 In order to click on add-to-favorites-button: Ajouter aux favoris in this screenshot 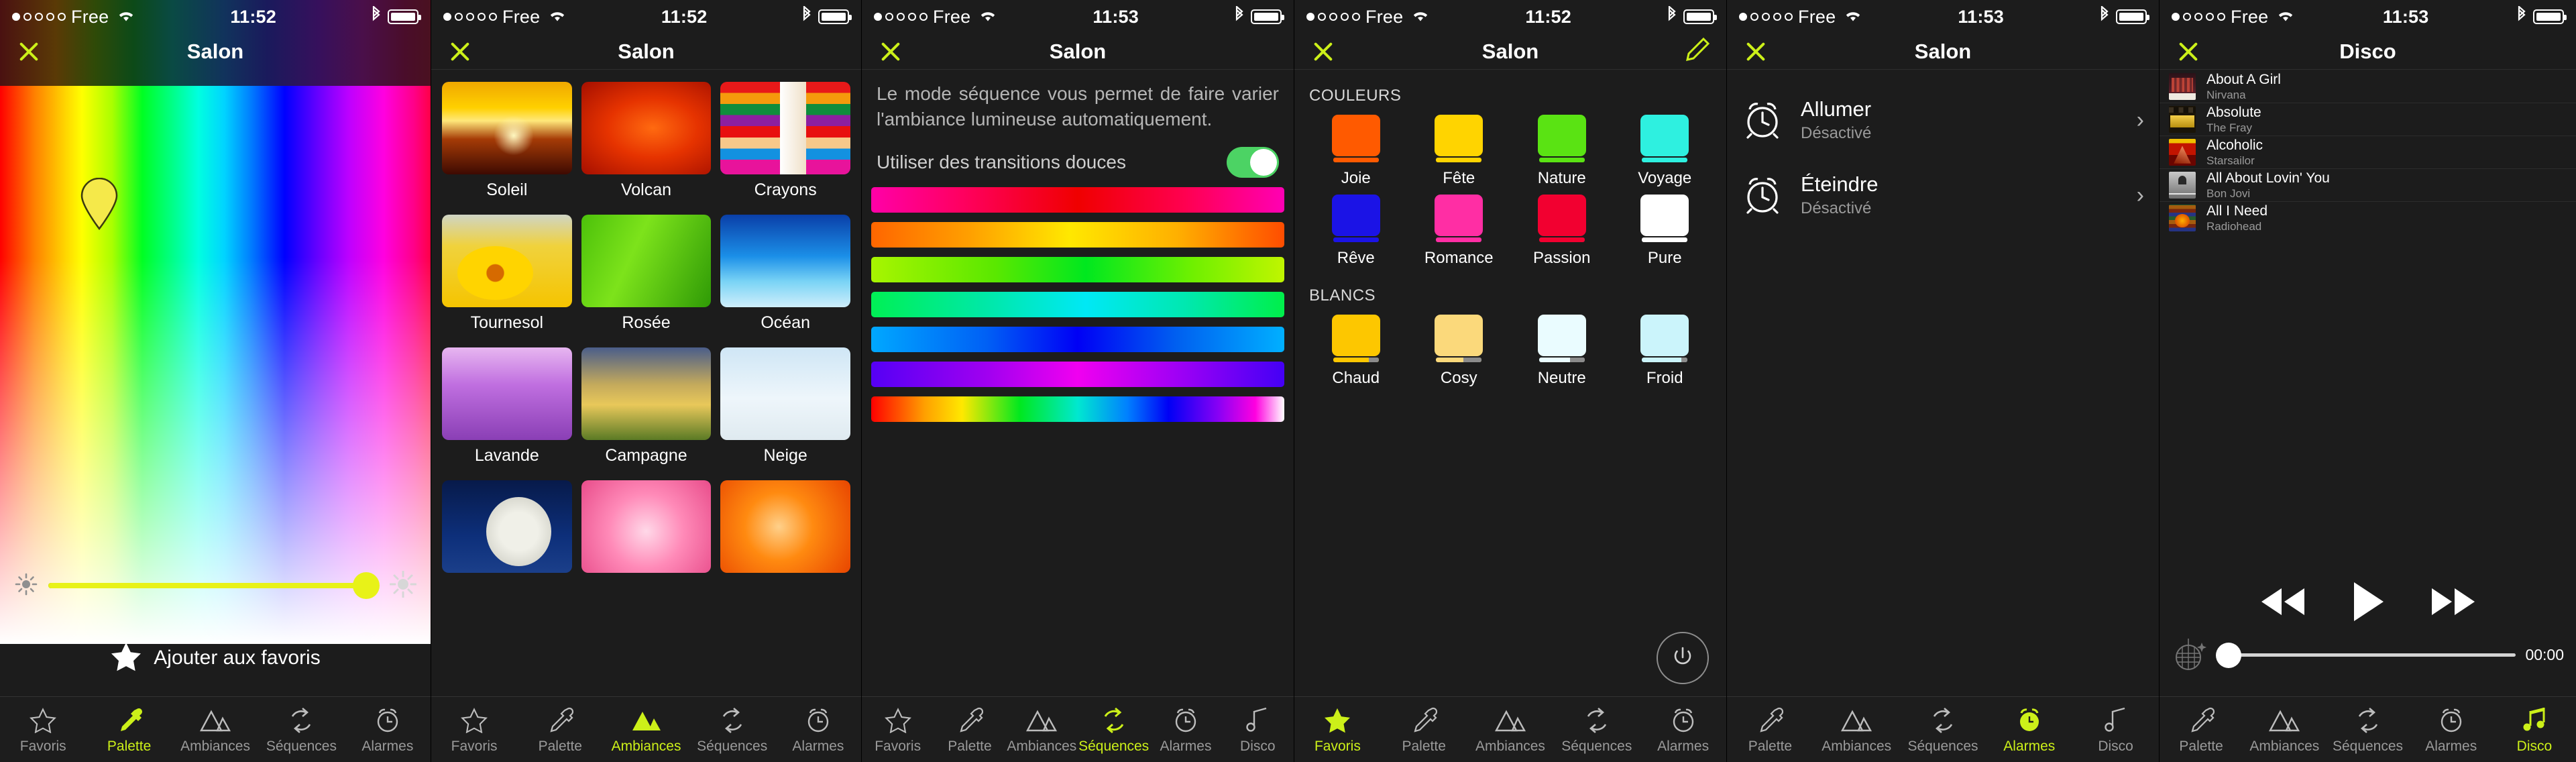, I will do `click(215, 658)`.